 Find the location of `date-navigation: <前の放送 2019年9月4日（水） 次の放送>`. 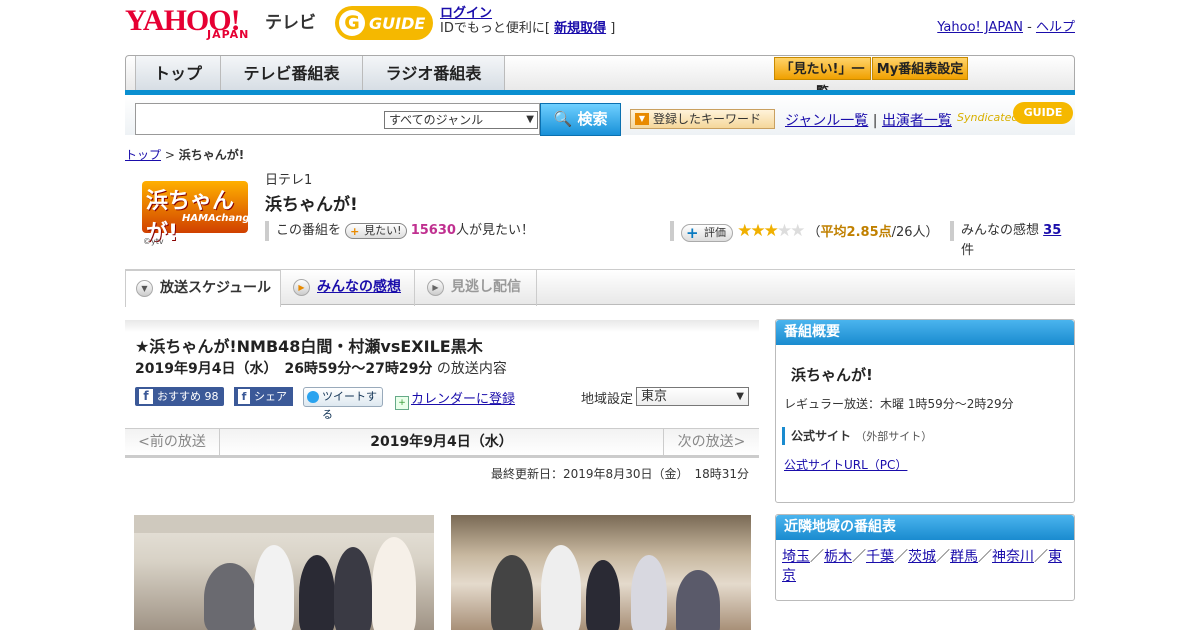

date-navigation: <前の放送 2019年9月4日（水） 次の放送> is located at coordinates (442, 443).